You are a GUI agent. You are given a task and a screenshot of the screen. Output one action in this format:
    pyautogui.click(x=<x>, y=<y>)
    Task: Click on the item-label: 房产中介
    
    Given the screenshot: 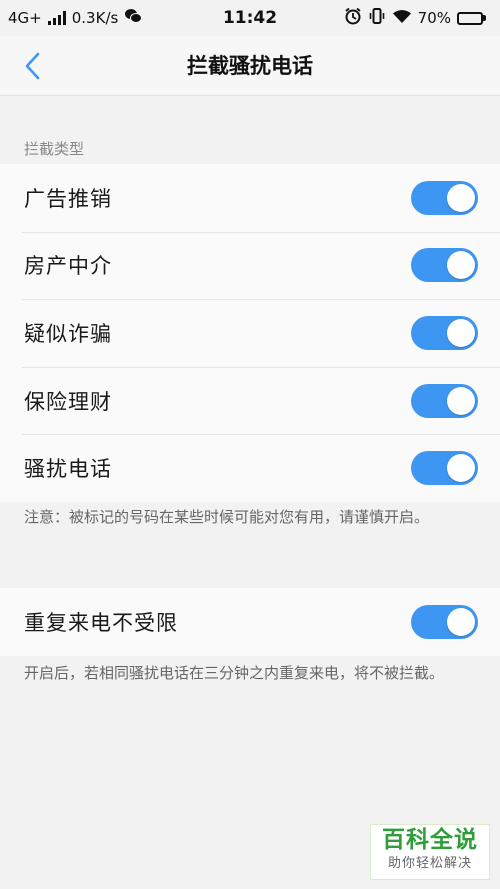 What is the action you would take?
    pyautogui.click(x=68, y=266)
    